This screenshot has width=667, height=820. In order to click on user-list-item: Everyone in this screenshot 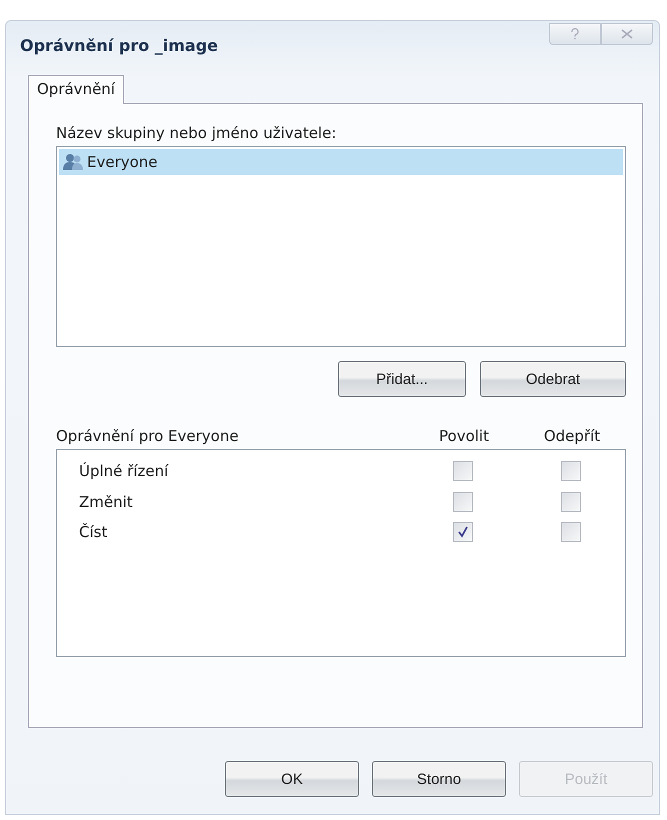, I will do `click(341, 162)`.